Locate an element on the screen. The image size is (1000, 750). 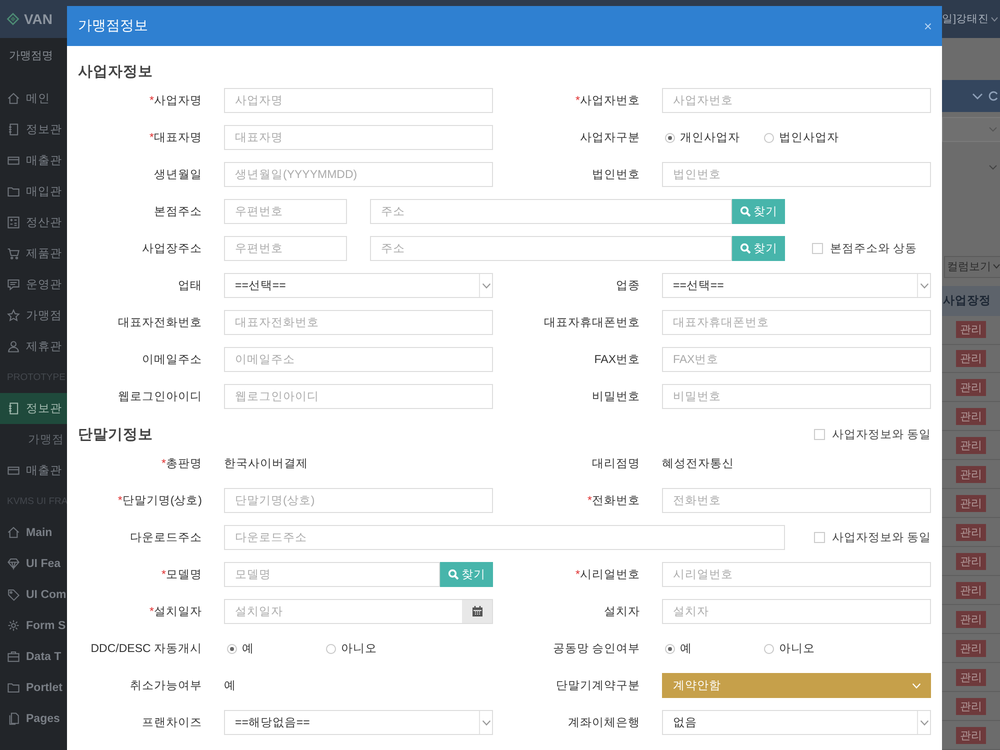
input-field: 이메일주소 is located at coordinates (358, 359).